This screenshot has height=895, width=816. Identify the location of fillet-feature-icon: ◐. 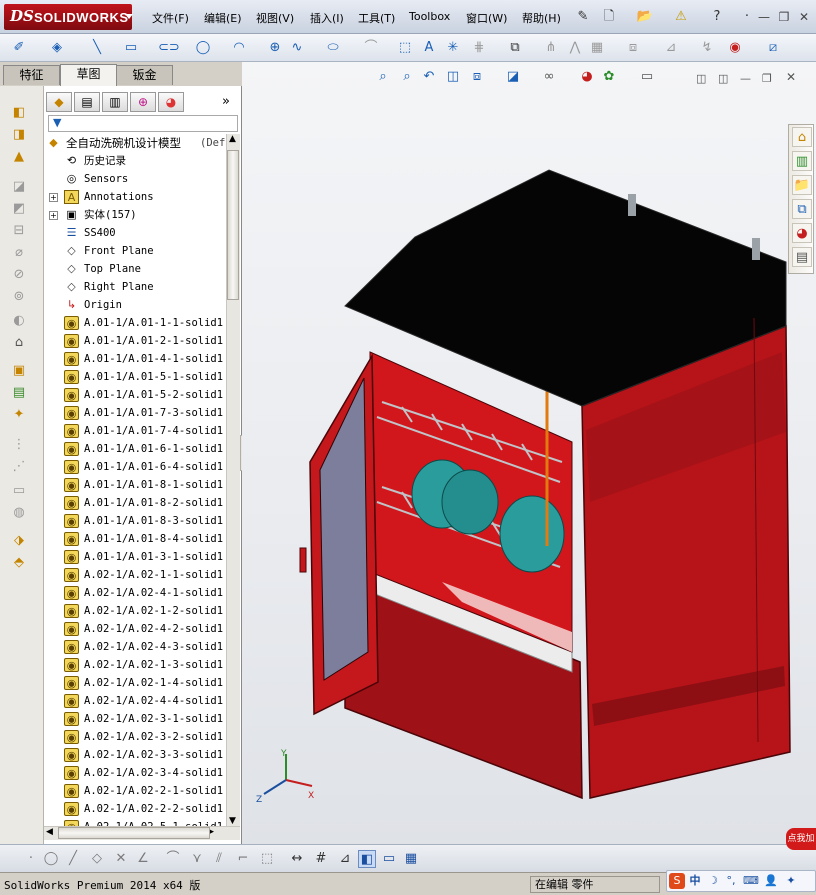
(19, 321).